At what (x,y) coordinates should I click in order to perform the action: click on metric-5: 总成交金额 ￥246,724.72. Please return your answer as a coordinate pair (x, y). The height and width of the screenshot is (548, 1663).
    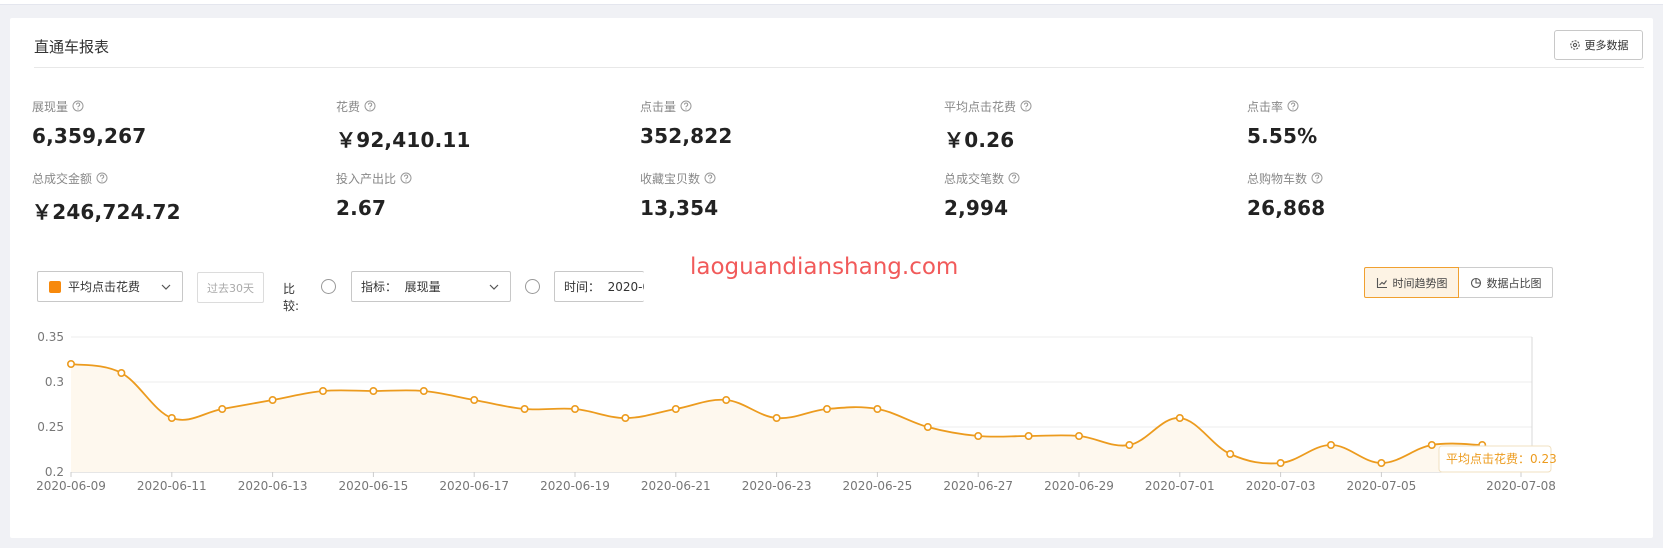
    Looking at the image, I should click on (172, 200).